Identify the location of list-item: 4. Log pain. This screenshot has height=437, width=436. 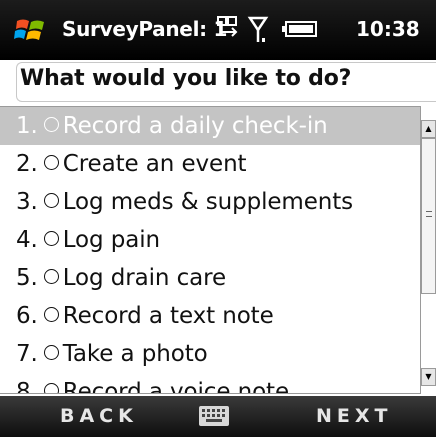
(210, 240).